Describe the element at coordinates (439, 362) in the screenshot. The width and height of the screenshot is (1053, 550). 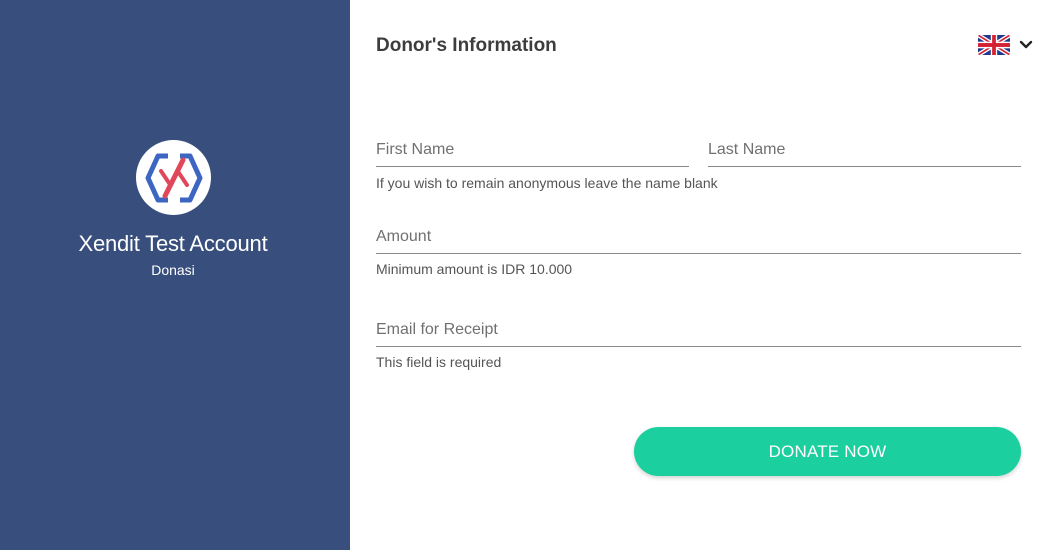
I see `email-required-hint: This field is required` at that location.